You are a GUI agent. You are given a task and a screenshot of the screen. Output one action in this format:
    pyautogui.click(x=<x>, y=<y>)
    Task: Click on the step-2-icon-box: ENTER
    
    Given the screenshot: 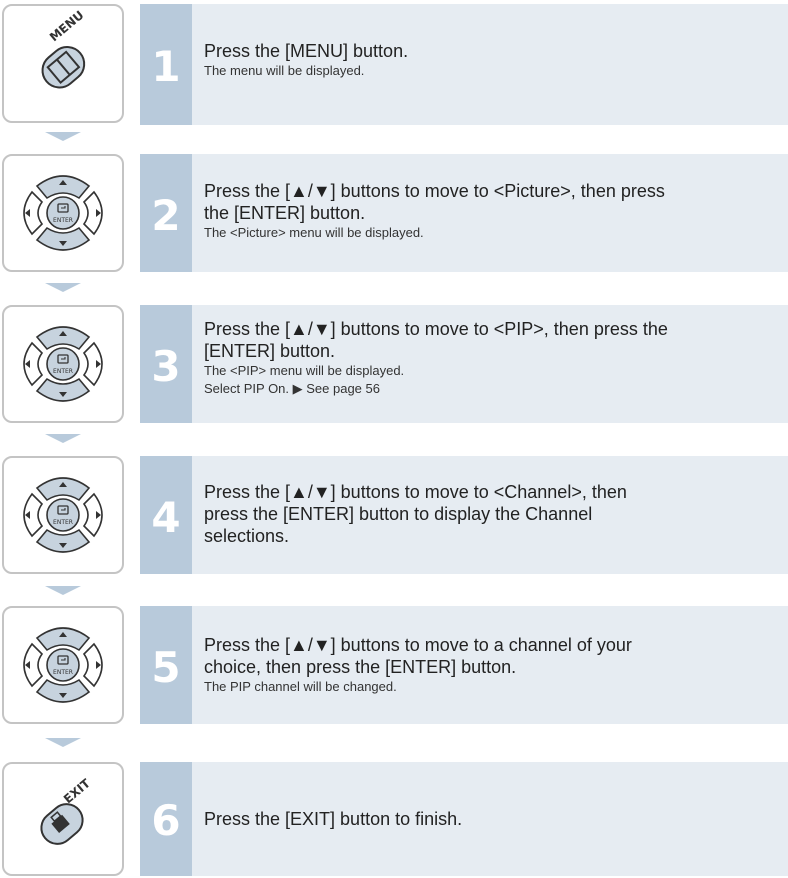 What is the action you would take?
    pyautogui.click(x=63, y=213)
    